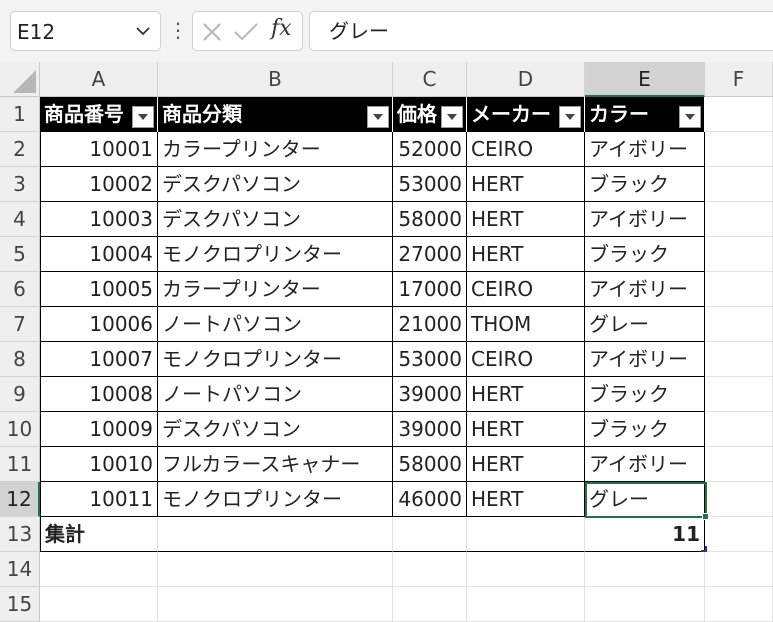  Describe the element at coordinates (99, 394) in the screenshot. I see `table-cell: 10008` at that location.